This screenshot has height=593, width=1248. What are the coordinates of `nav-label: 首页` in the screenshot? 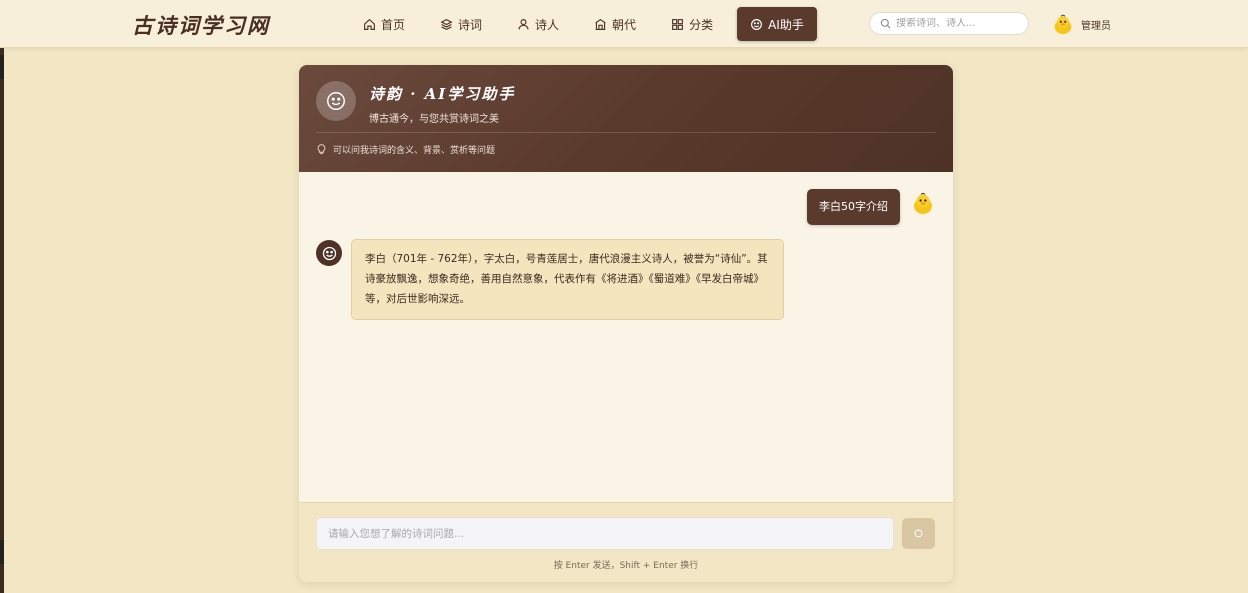 It's located at (393, 24).